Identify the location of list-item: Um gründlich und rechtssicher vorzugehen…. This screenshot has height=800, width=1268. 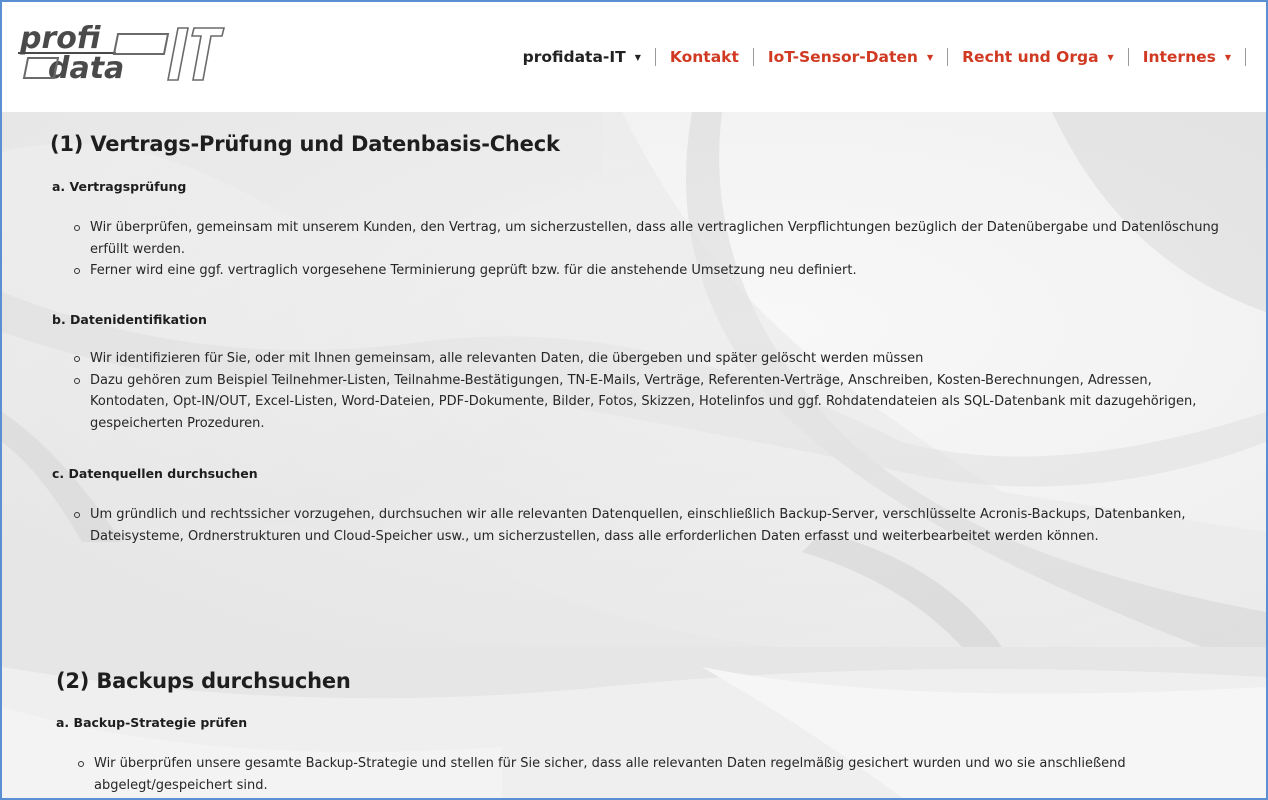
(657, 525).